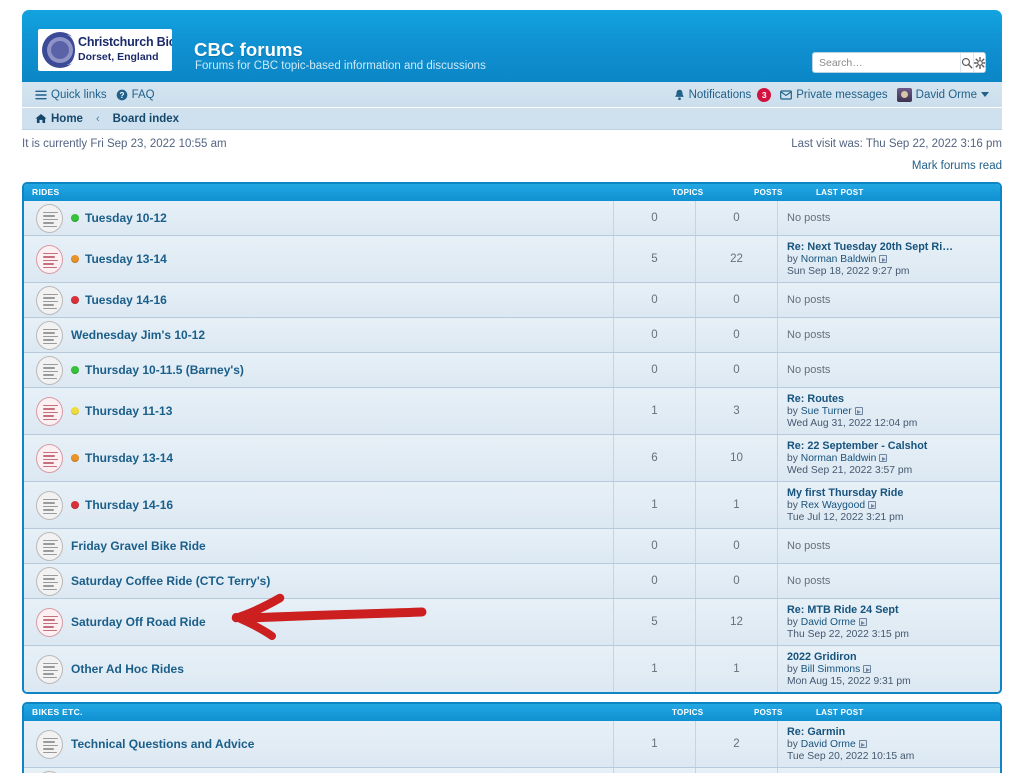 The image size is (1024, 773). Describe the element at coordinates (162, 744) in the screenshot. I see `forum-title-link: Technical Questions and Advice` at that location.